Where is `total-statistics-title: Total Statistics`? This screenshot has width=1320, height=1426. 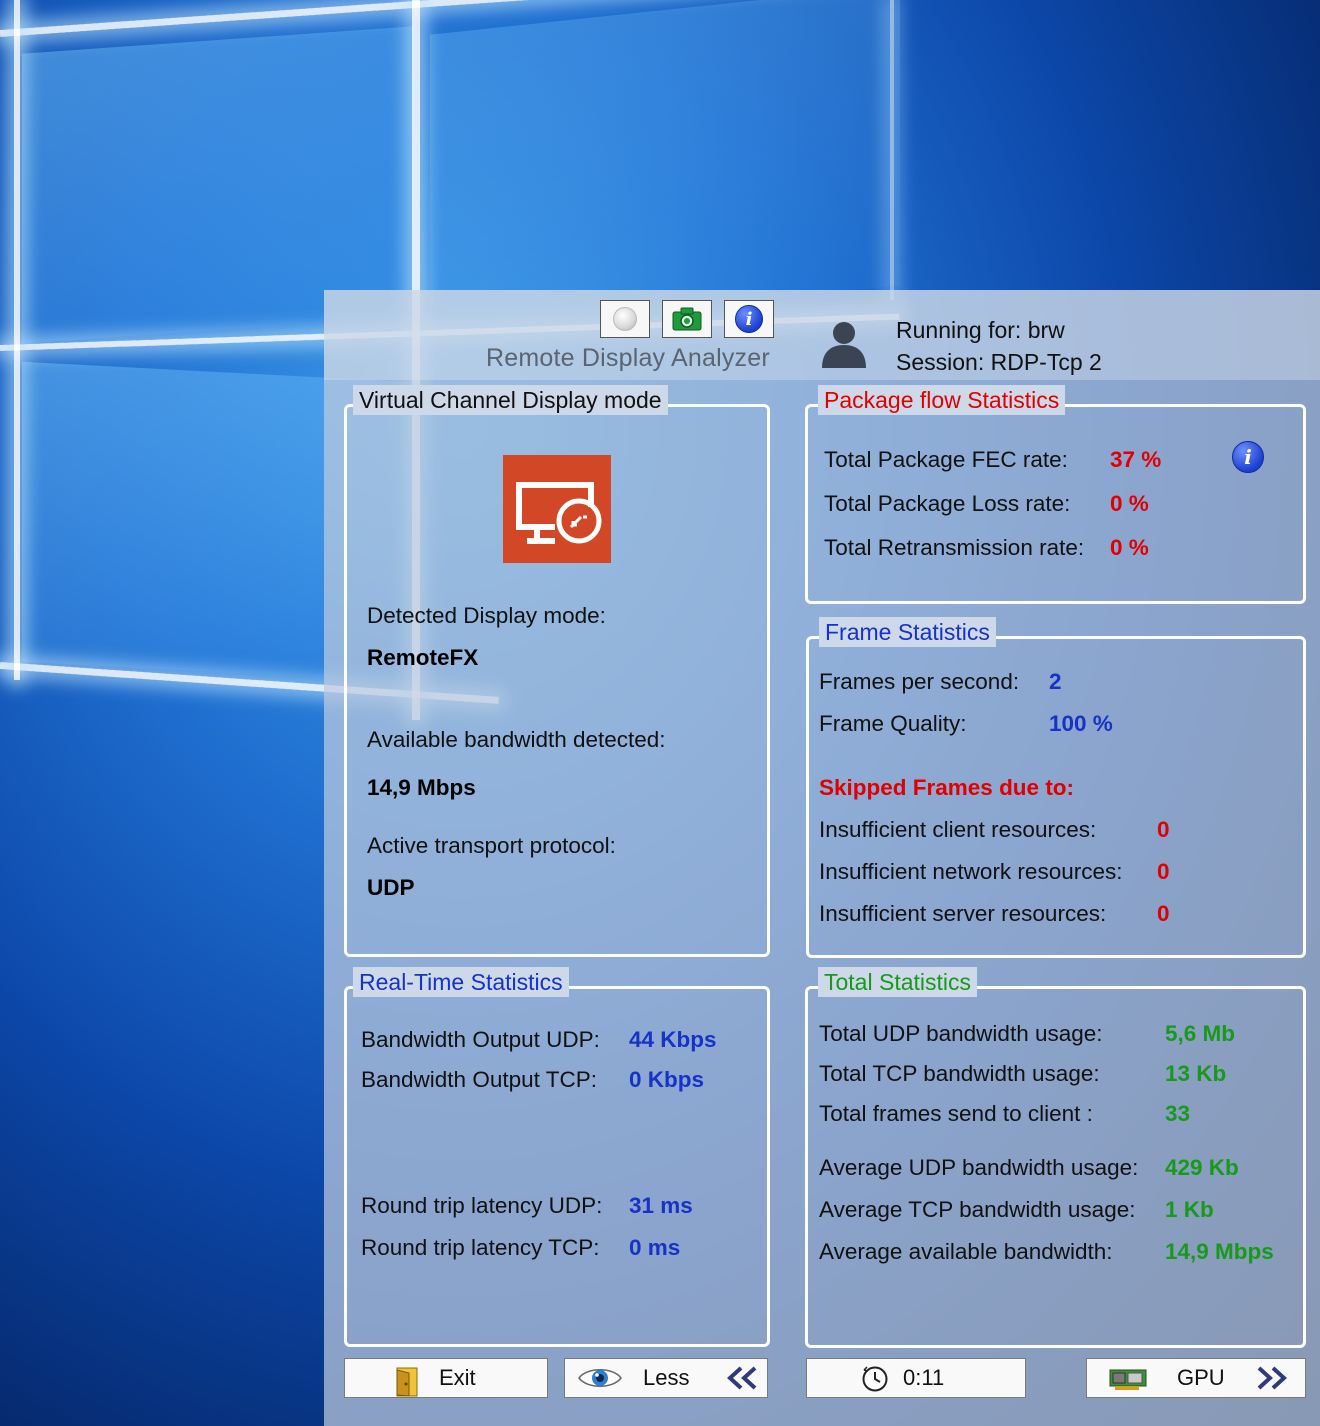 total-statistics-title: Total Statistics is located at coordinates (897, 982).